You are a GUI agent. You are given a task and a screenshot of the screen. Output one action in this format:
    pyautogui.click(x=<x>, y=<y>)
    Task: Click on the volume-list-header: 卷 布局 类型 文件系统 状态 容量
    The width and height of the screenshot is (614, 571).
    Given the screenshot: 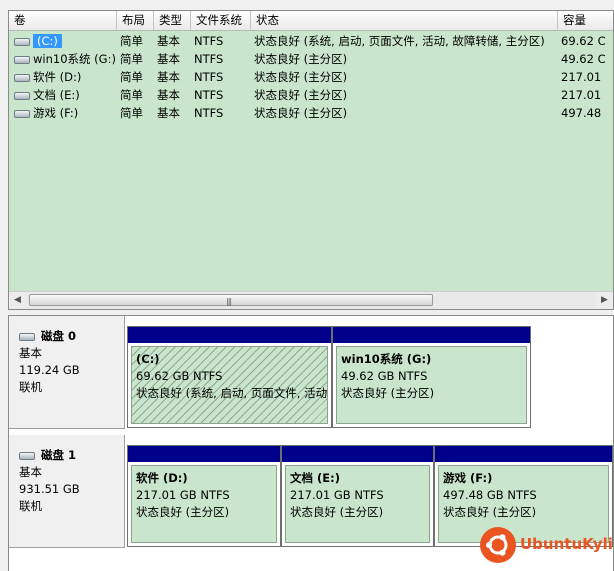 What is the action you would take?
    pyautogui.click(x=311, y=21)
    